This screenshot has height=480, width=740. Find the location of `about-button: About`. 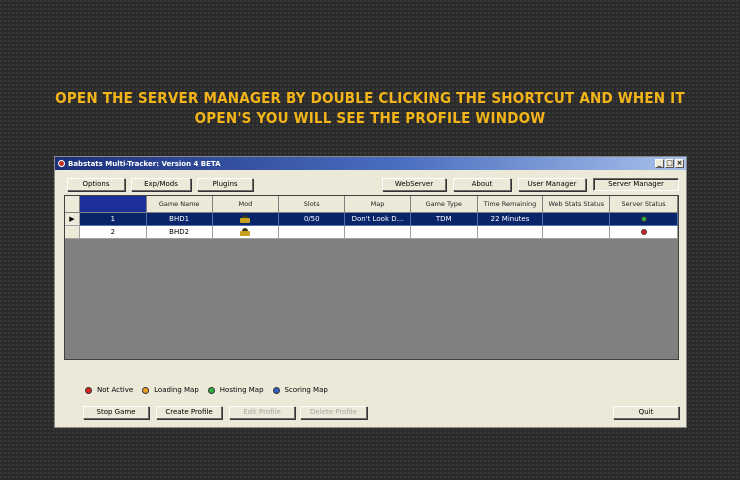

about-button: About is located at coordinates (482, 184).